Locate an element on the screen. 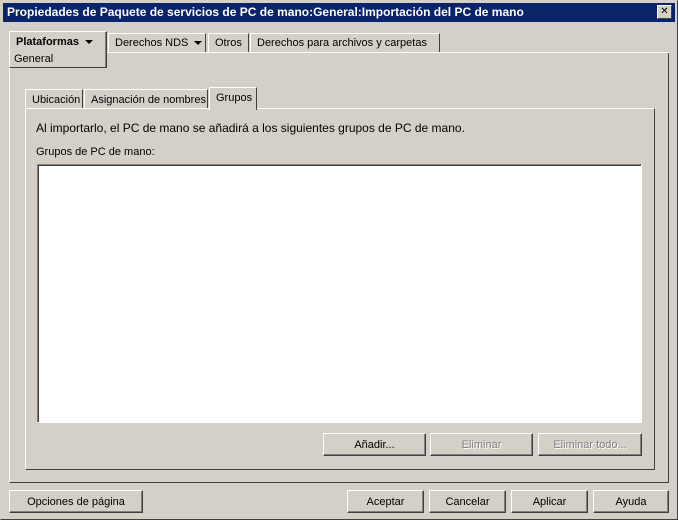  tab-asignacion-nombres: Asignación de nombres is located at coordinates (146, 99).